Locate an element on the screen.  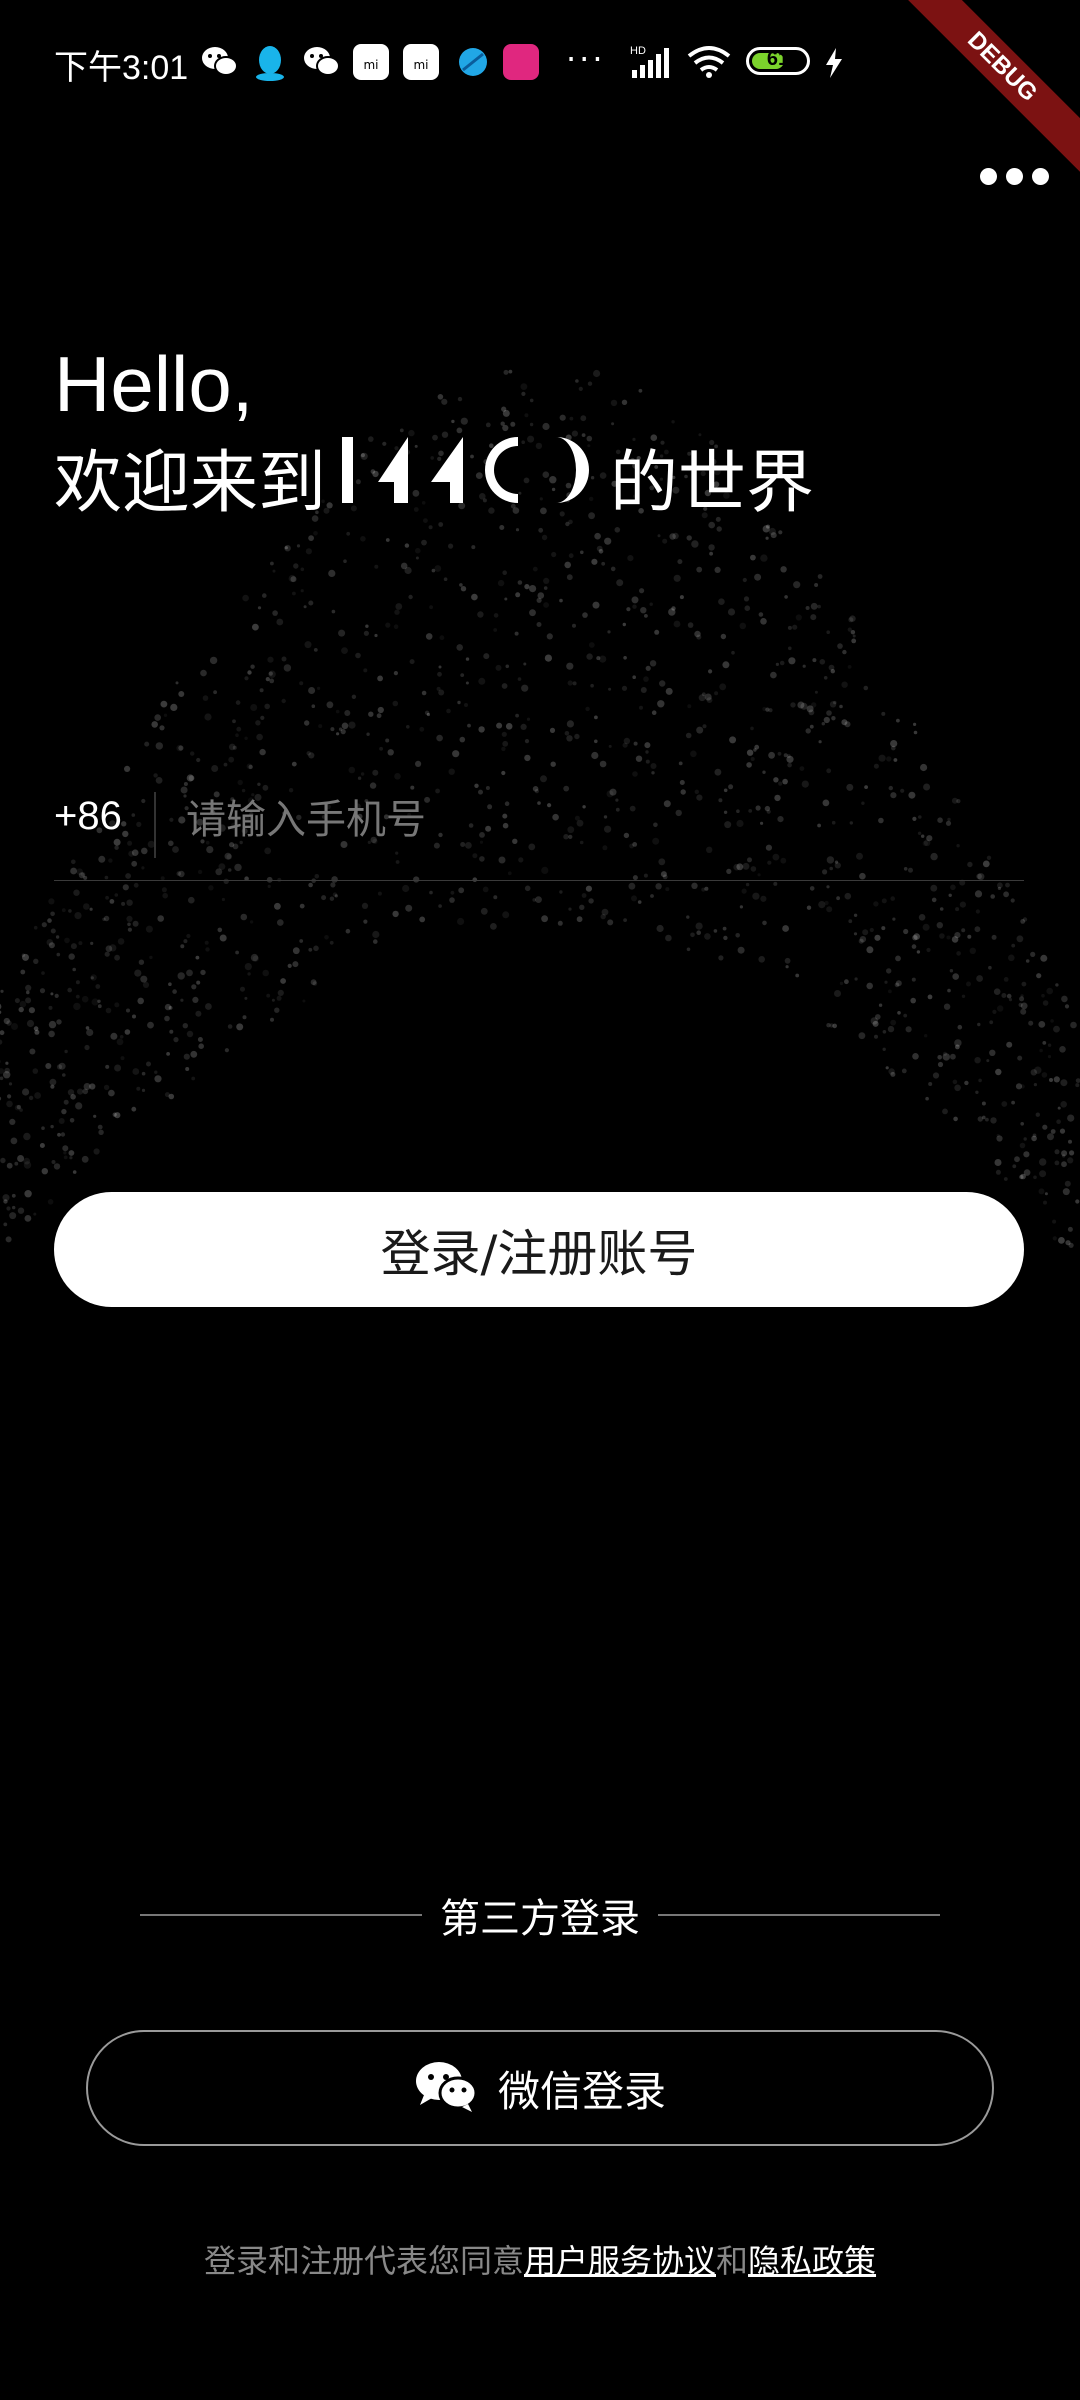
status-bar: 下午3:01 mi mi ··· HD 61 is located at coordinates (540, 65).